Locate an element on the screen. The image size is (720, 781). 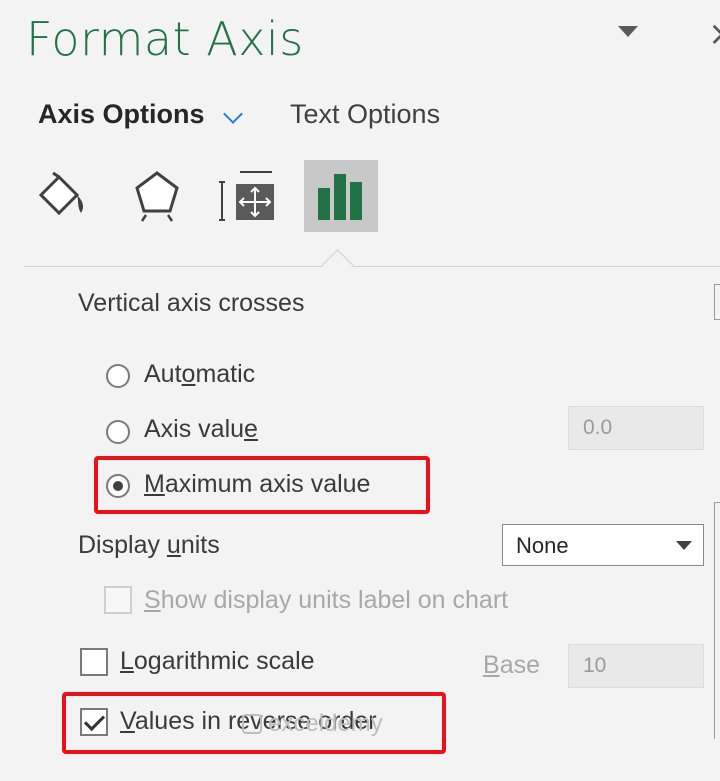
base-label: Base is located at coordinates (511, 665).